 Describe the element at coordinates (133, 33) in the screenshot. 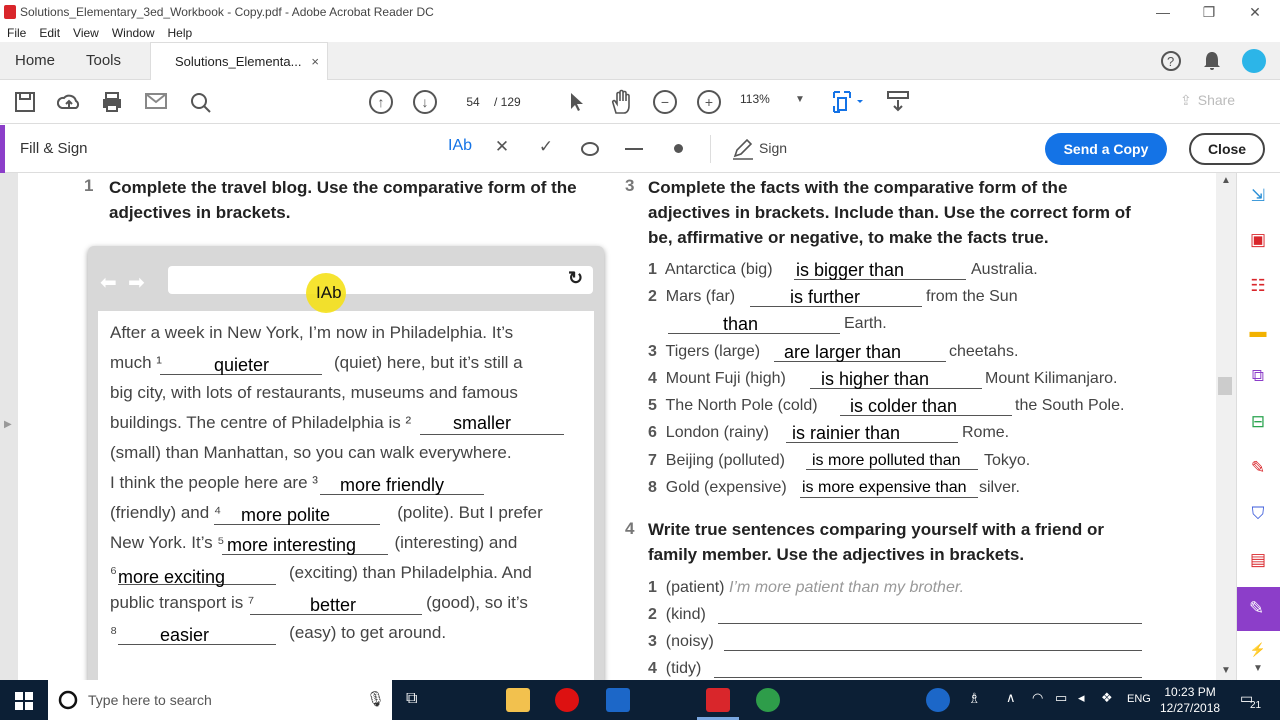

I see `menu-window: Window` at that location.